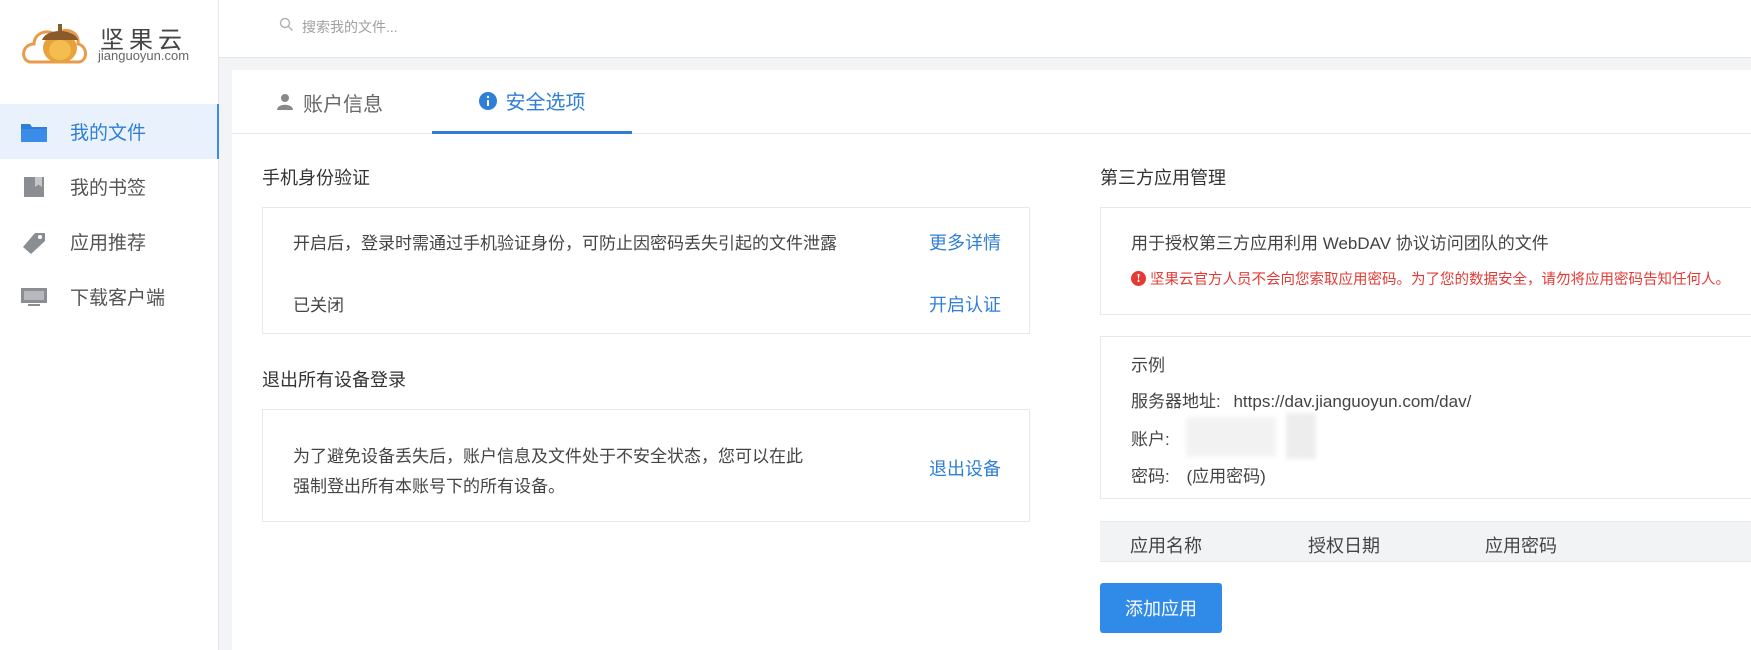 This screenshot has height=650, width=1751. I want to click on sidebar-item-my-files: 我的文件, so click(109, 131).